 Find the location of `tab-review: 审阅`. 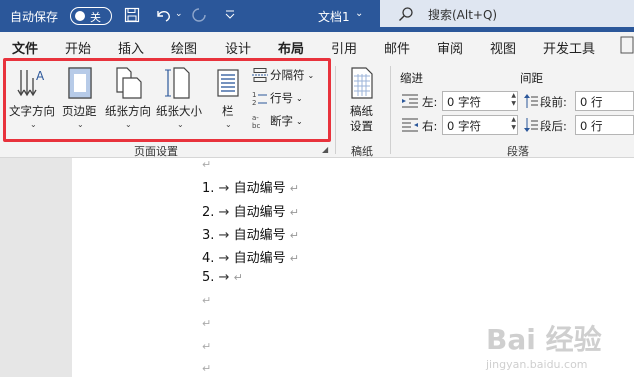

tab-review: 审阅 is located at coordinates (450, 47).